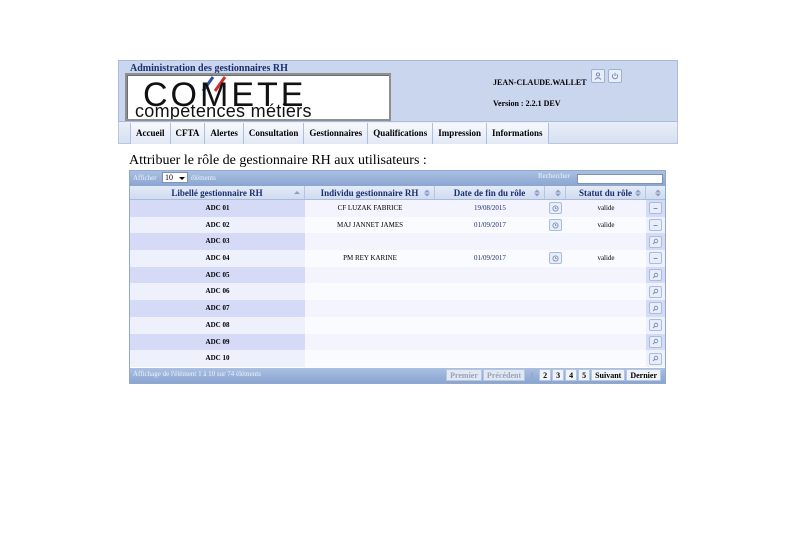 The image size is (800, 534). I want to click on clock-icon, so click(555, 225).